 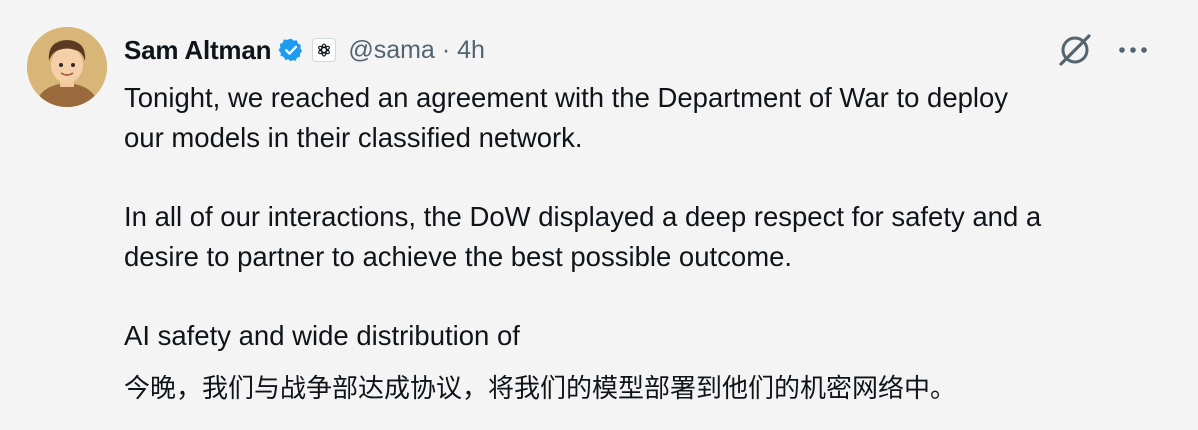 I want to click on more-options-icon, so click(x=1133, y=50).